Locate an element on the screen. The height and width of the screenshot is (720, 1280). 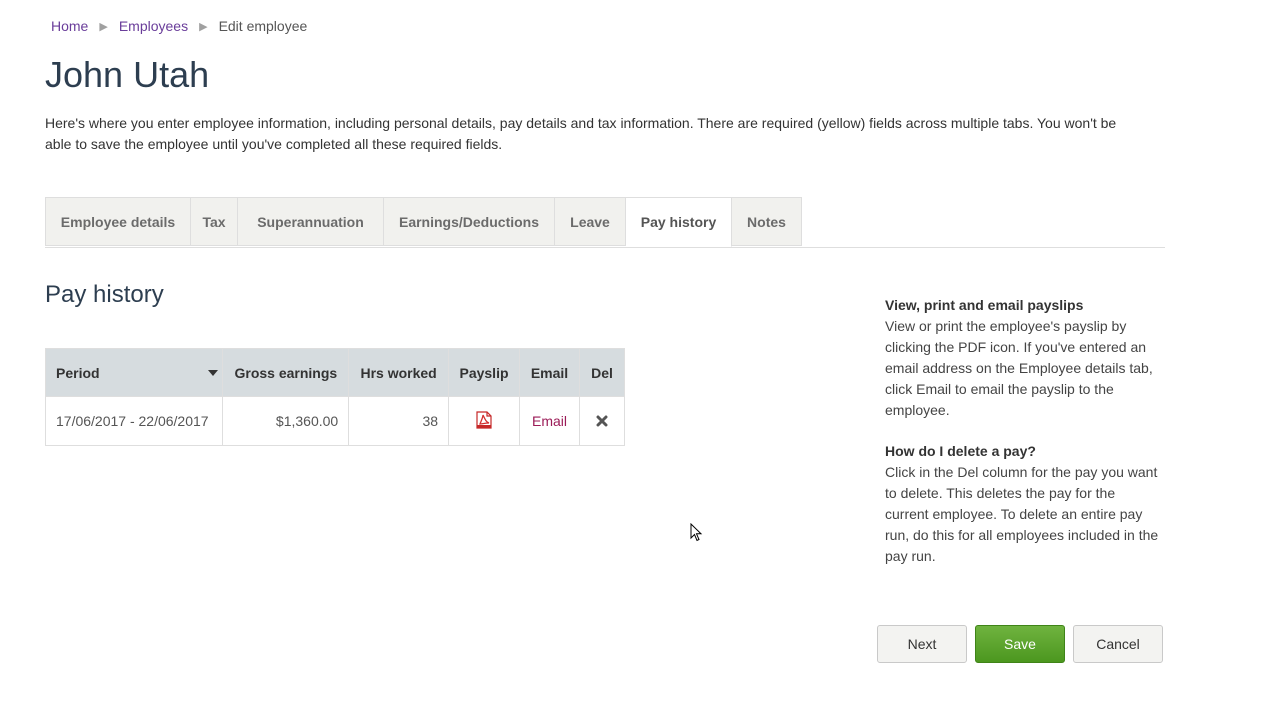
column-header-email: Email is located at coordinates (549, 372).